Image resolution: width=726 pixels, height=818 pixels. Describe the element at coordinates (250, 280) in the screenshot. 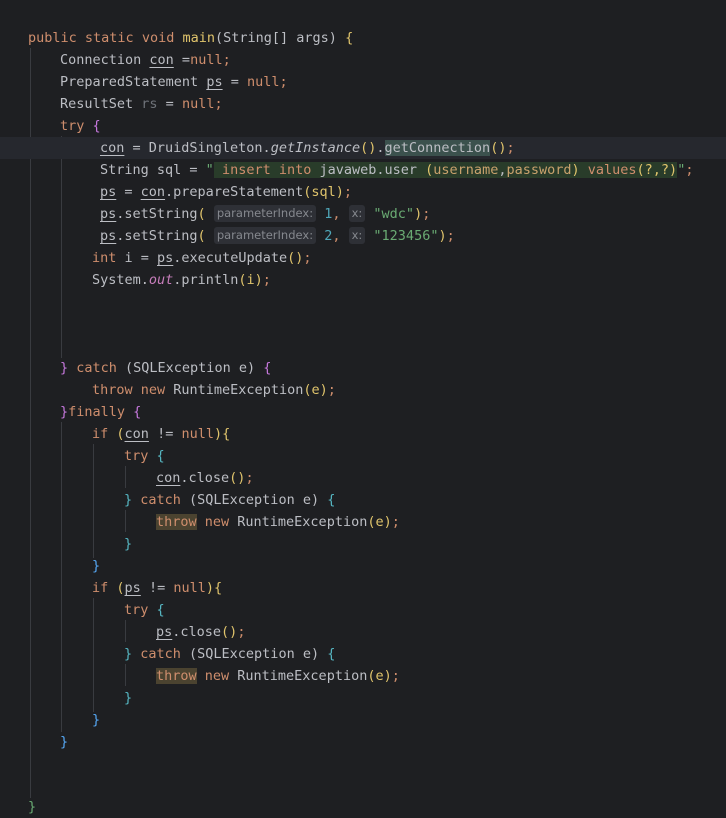

I see `args: (i)` at that location.